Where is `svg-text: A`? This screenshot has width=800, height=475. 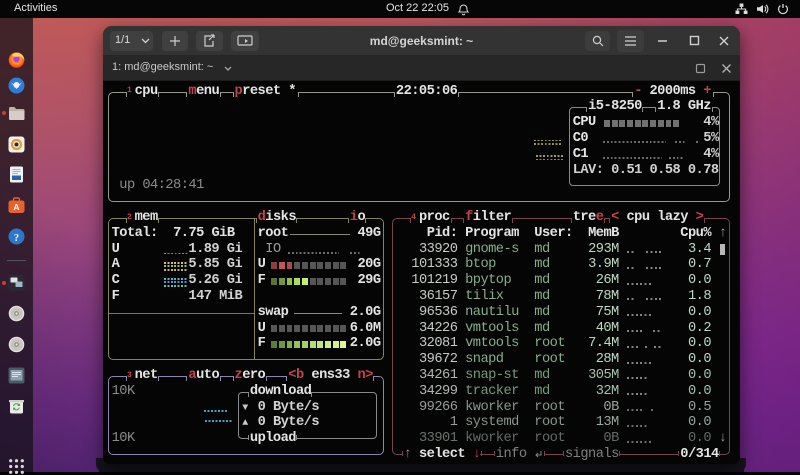
svg-text: A is located at coordinates (16, 207).